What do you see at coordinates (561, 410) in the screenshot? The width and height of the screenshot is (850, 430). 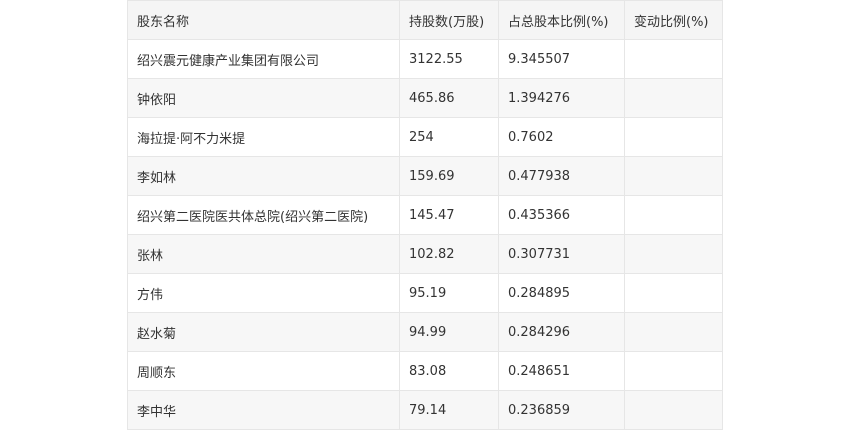 I see `share-ratio-cell: 0.236859` at bounding box center [561, 410].